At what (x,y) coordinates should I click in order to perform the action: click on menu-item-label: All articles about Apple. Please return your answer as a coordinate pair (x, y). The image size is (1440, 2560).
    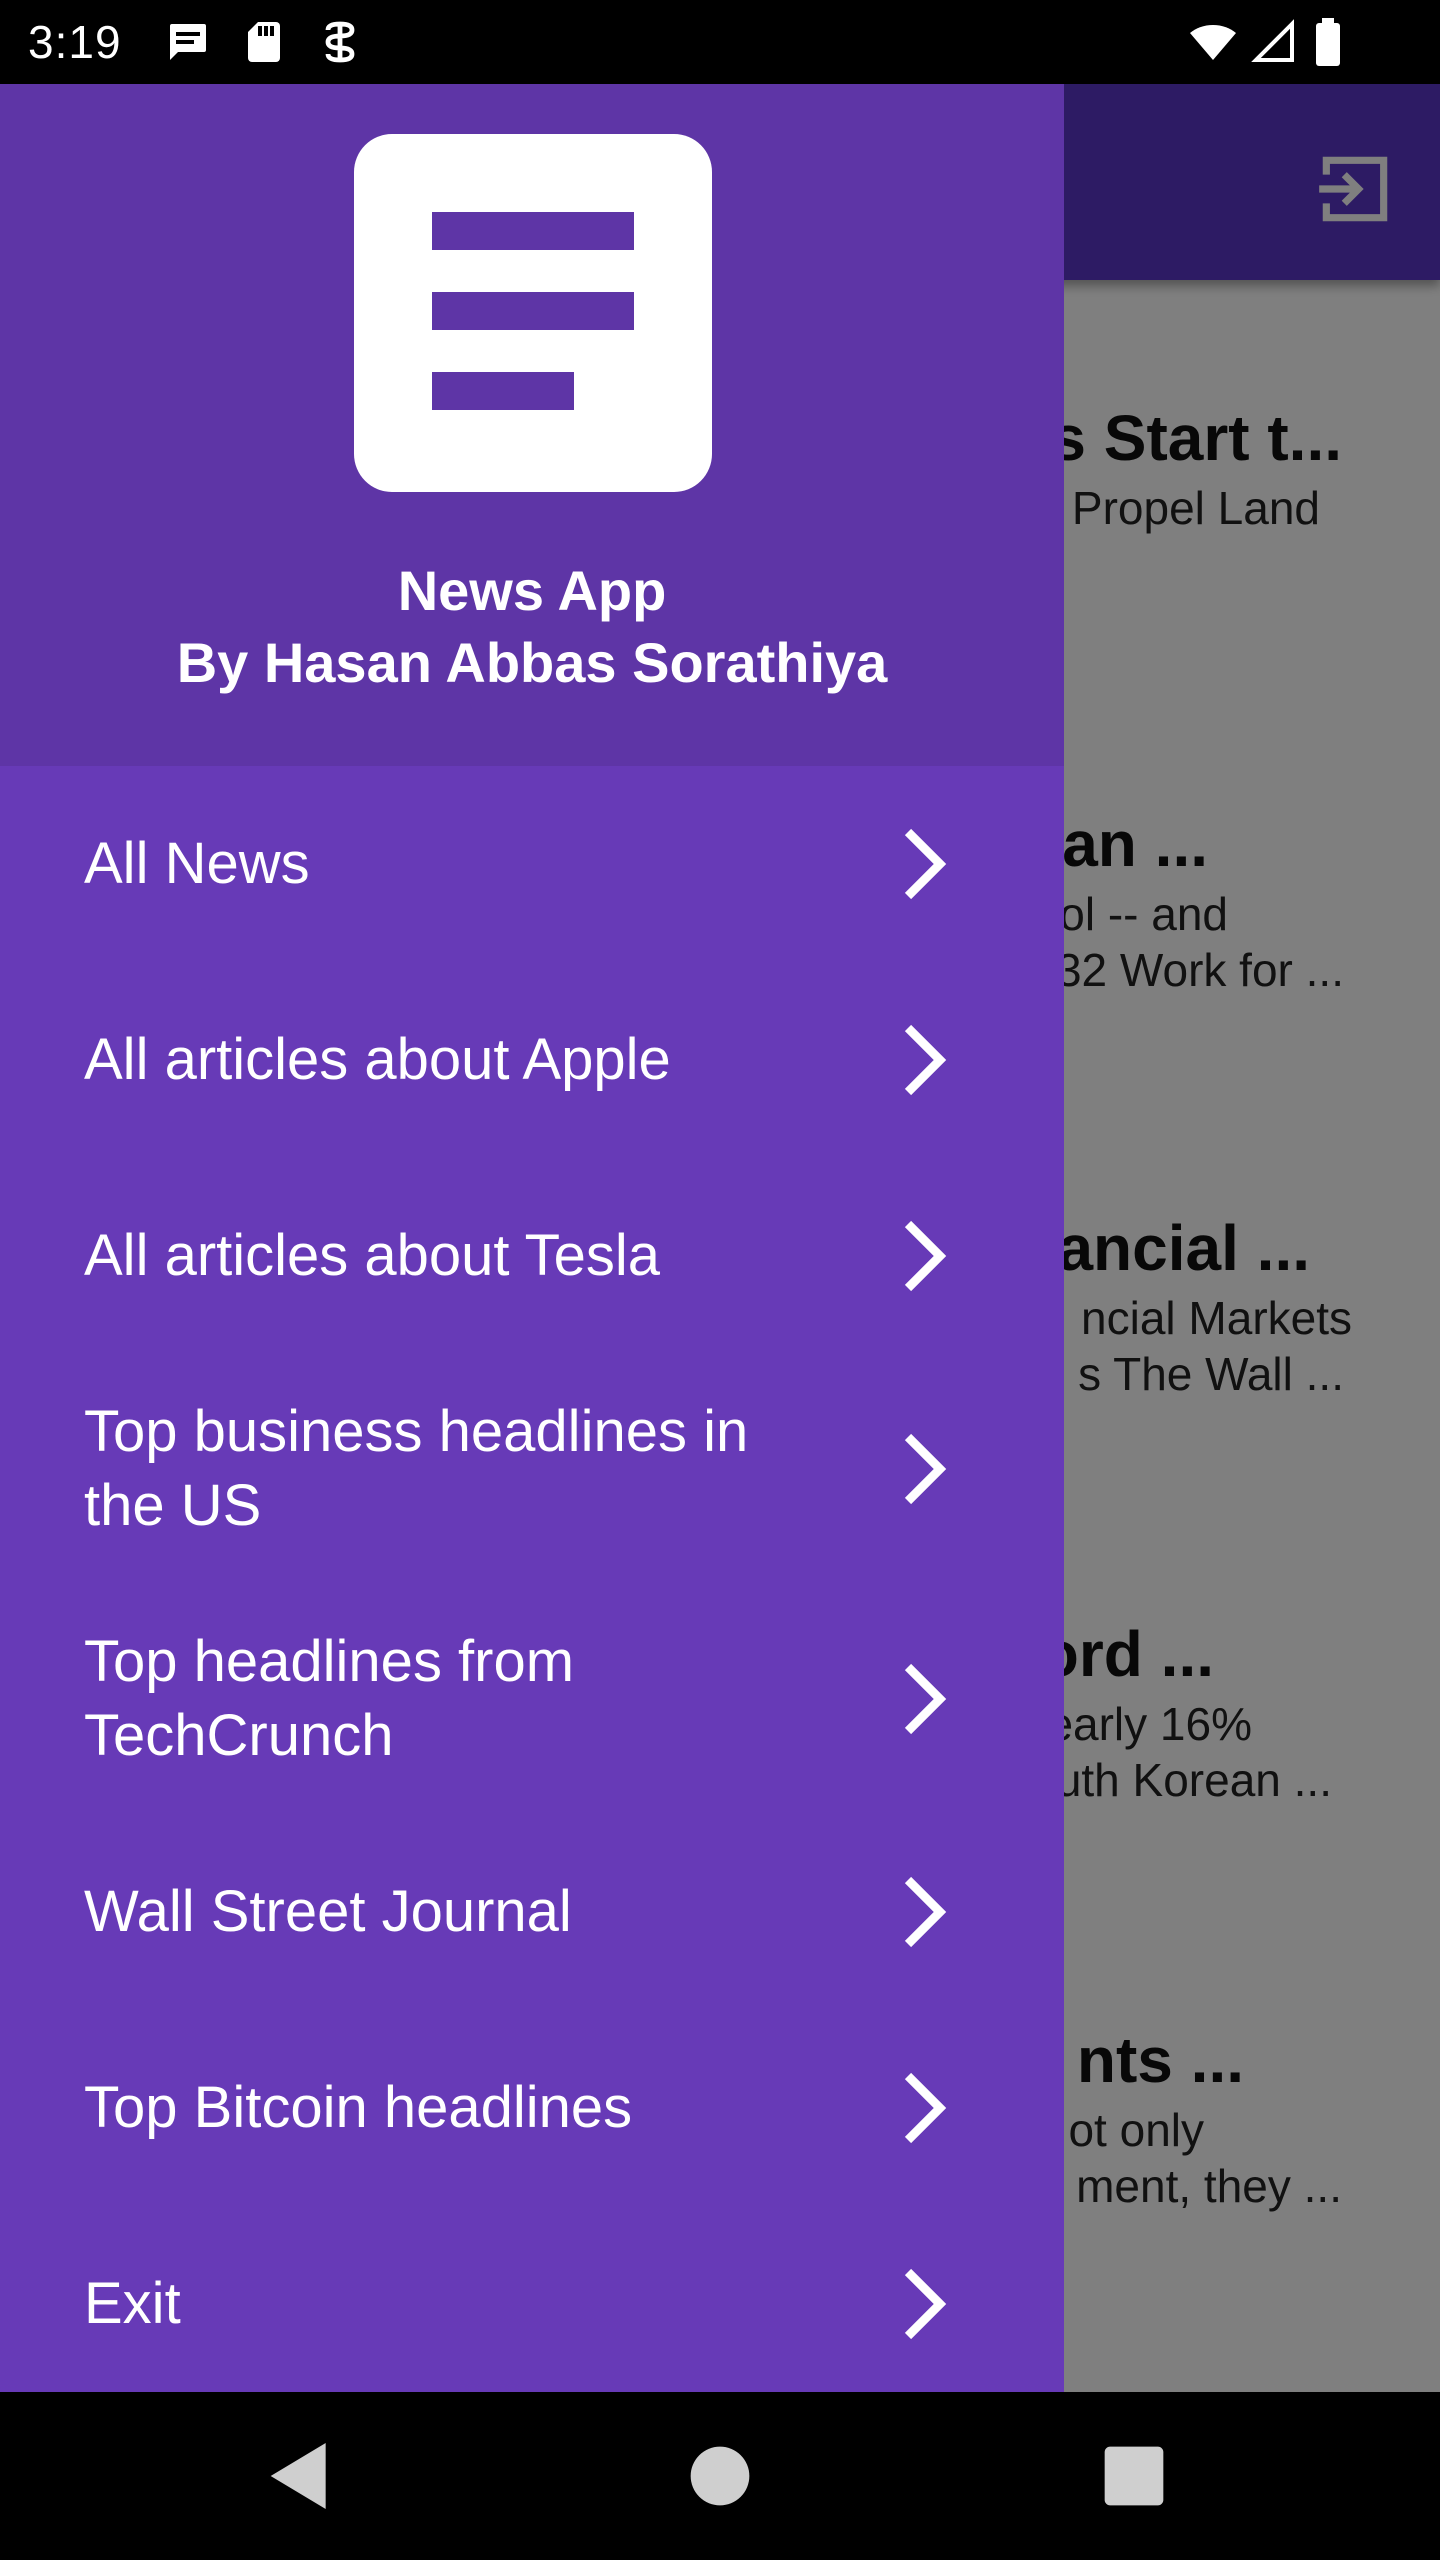
    Looking at the image, I should click on (377, 1059).